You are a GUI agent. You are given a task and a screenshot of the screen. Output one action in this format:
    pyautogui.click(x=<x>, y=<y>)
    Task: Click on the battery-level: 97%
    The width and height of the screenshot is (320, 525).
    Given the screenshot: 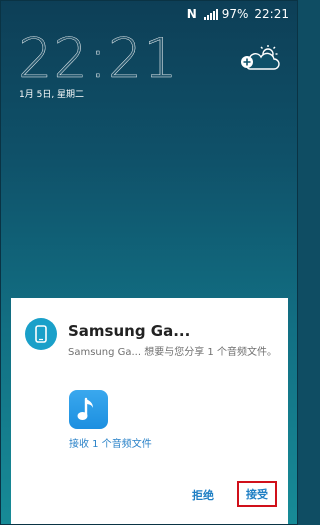 What is the action you would take?
    pyautogui.click(x=235, y=14)
    